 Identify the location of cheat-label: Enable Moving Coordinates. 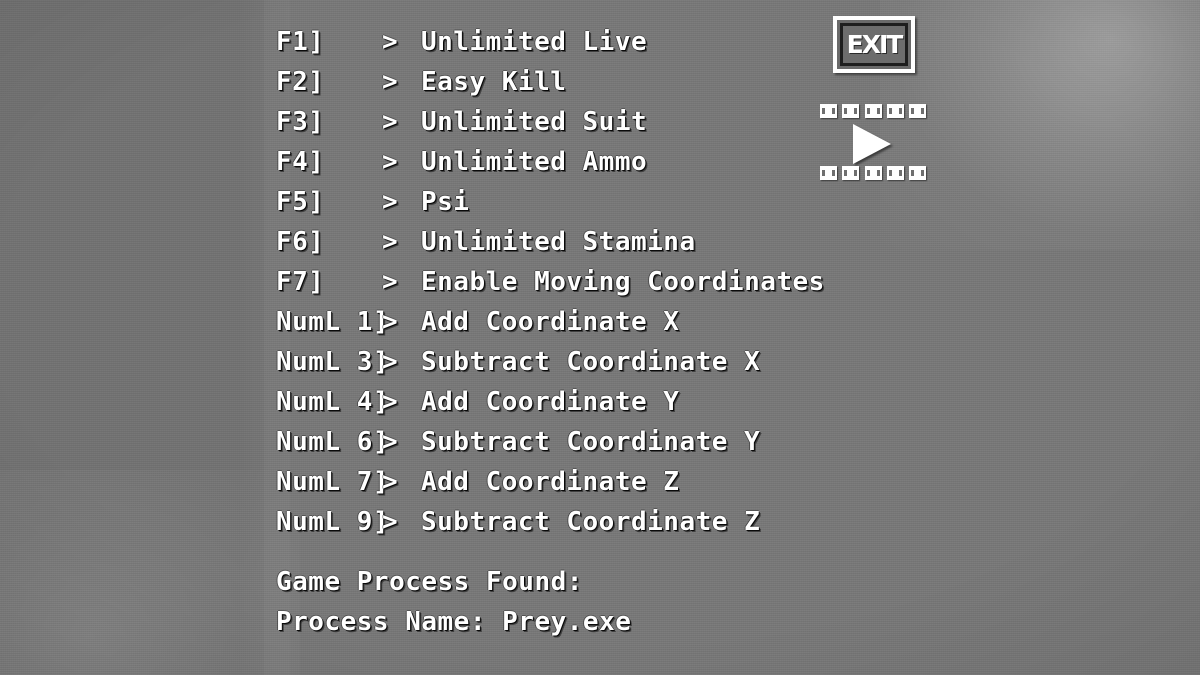
(623, 282).